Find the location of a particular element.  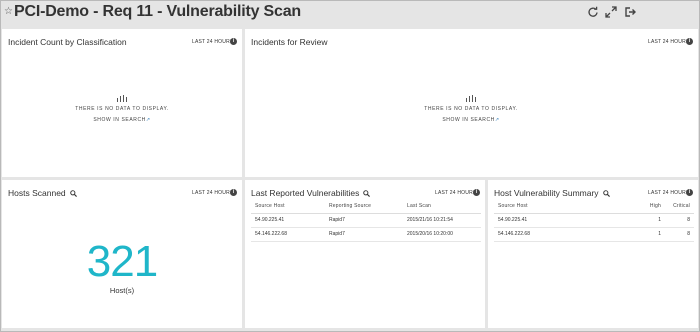

column-header: Reporting Source is located at coordinates (364, 206).